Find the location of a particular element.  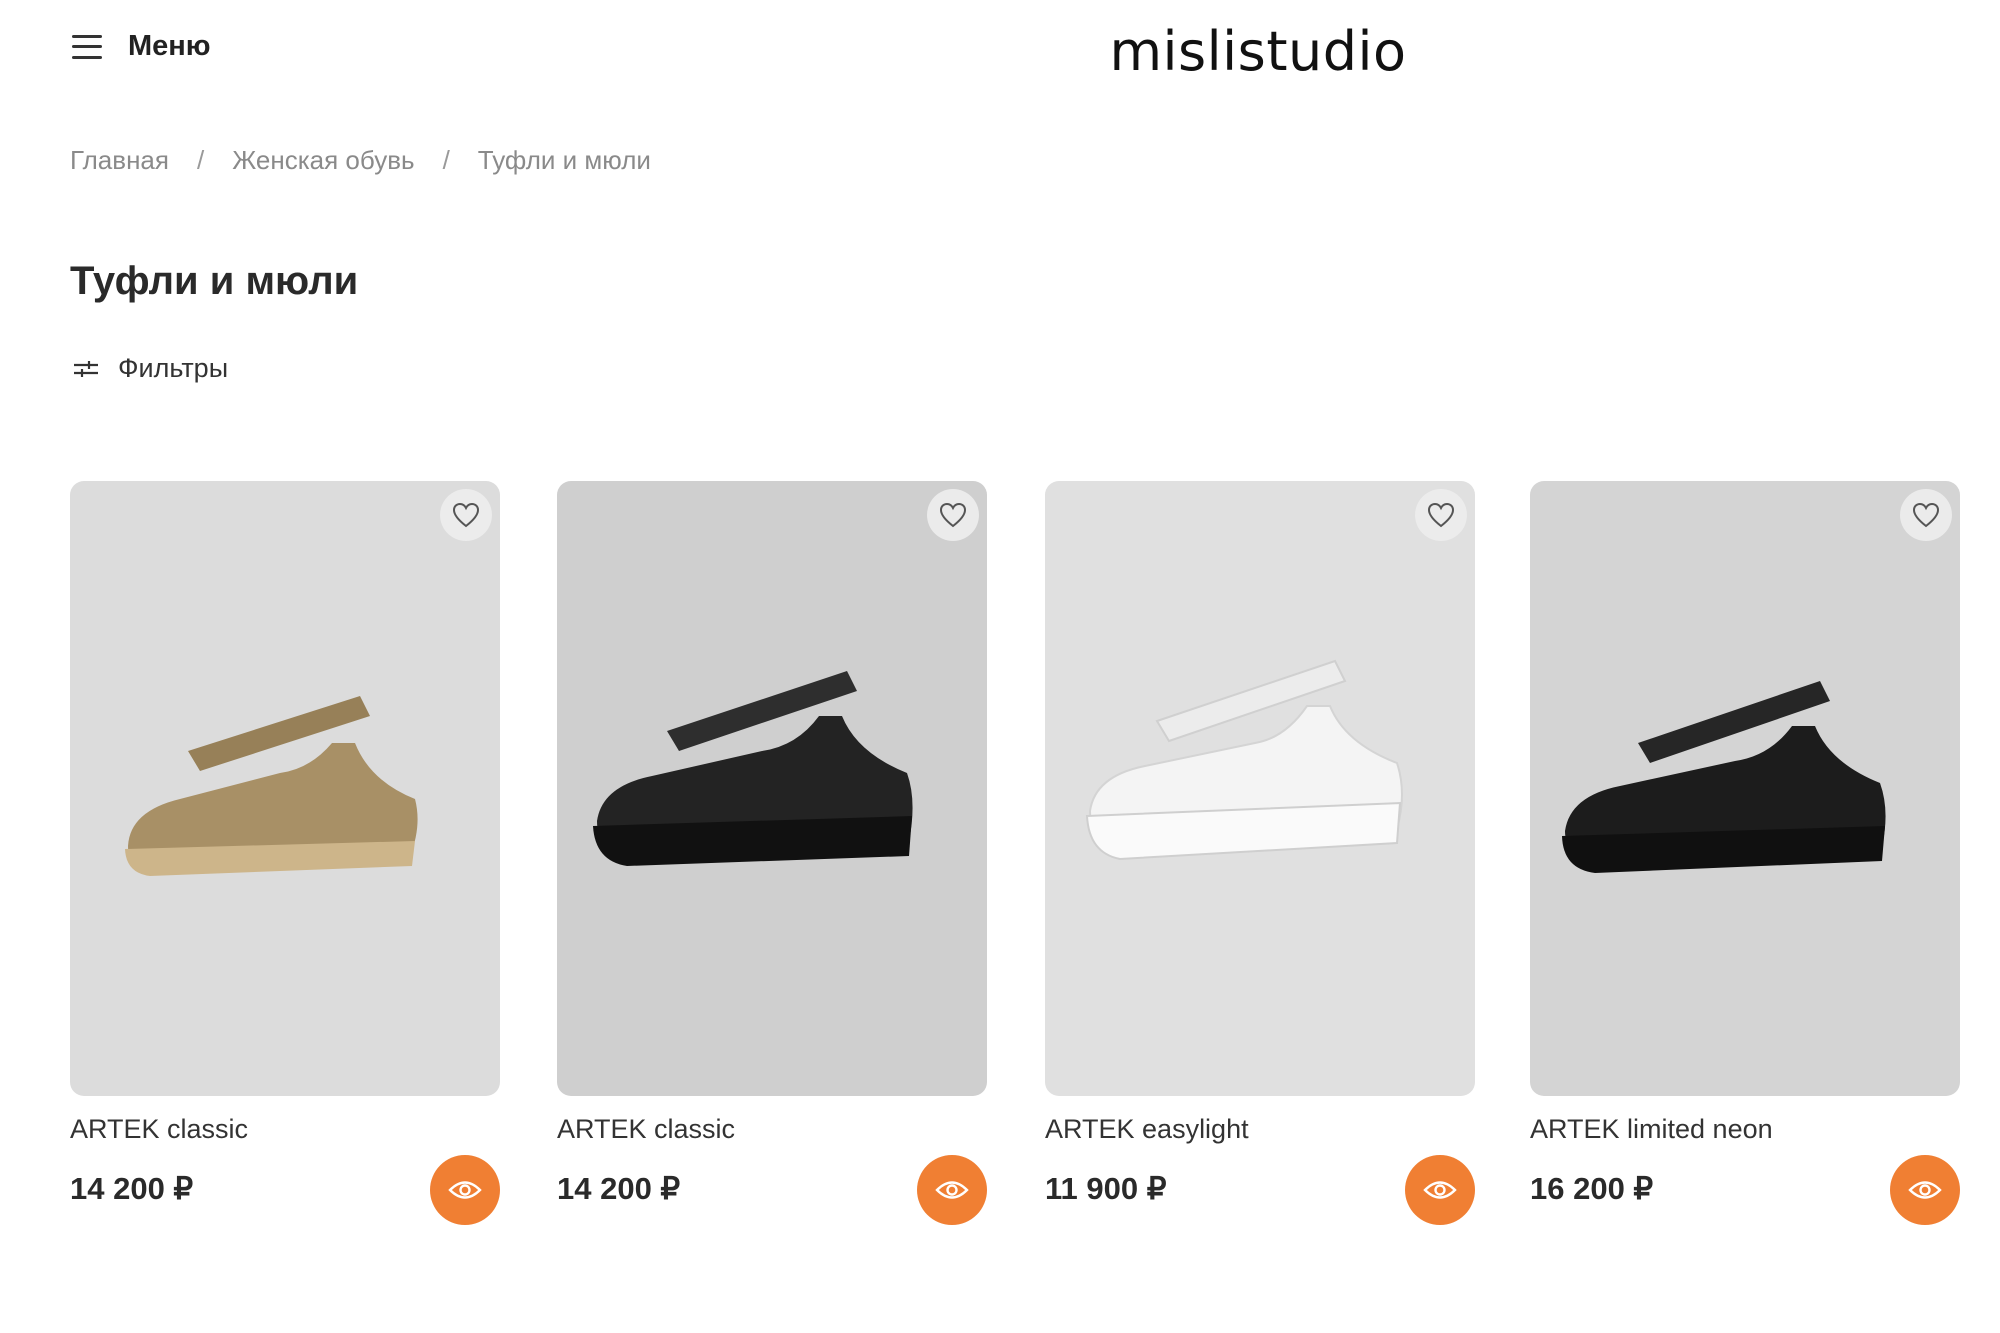

filters-label: Фильтры is located at coordinates (173, 368).